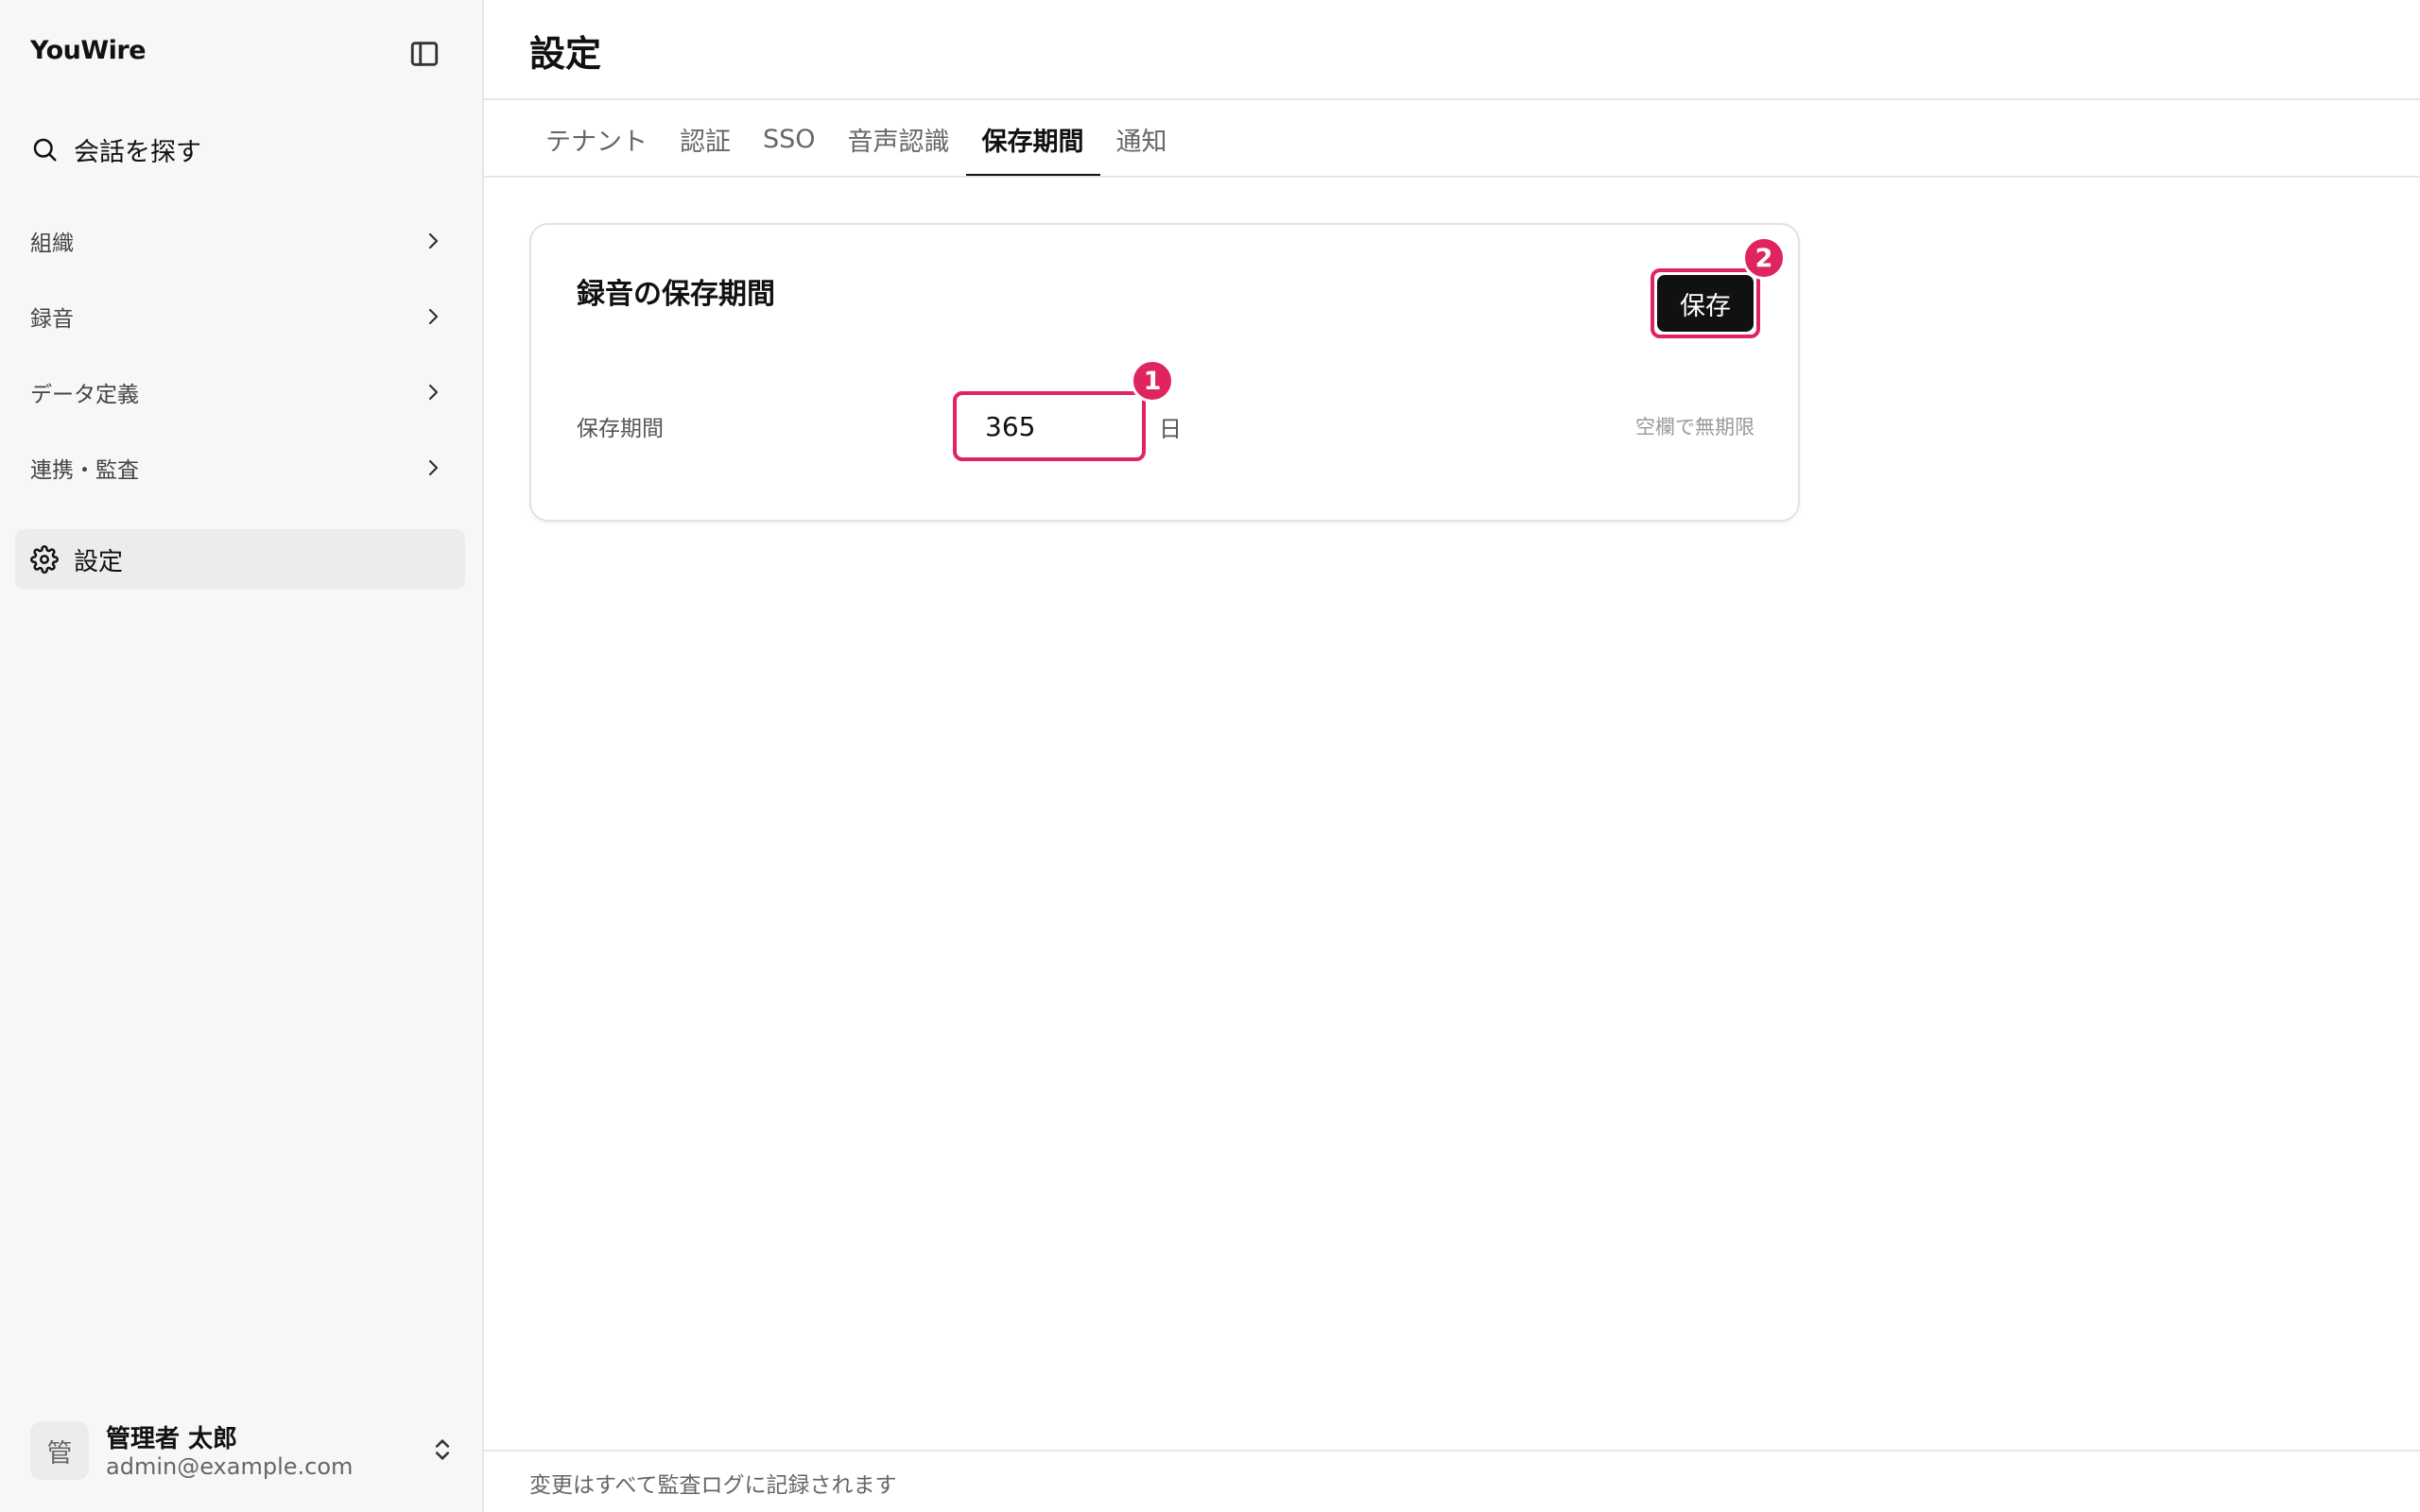  I want to click on sidebar-toggle-icon, so click(424, 54).